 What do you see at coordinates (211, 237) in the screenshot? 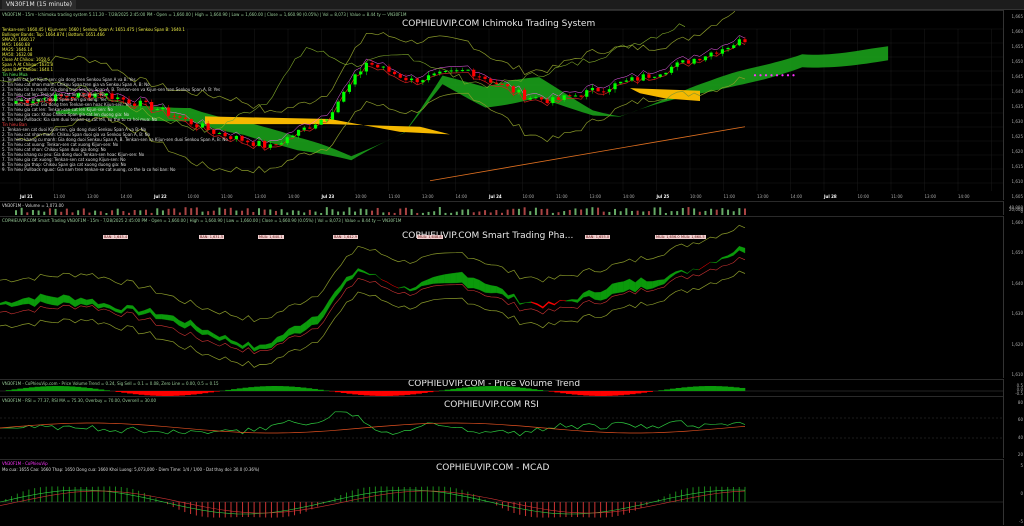
I see `signal-tag: BAN: 1,631.5` at bounding box center [211, 237].